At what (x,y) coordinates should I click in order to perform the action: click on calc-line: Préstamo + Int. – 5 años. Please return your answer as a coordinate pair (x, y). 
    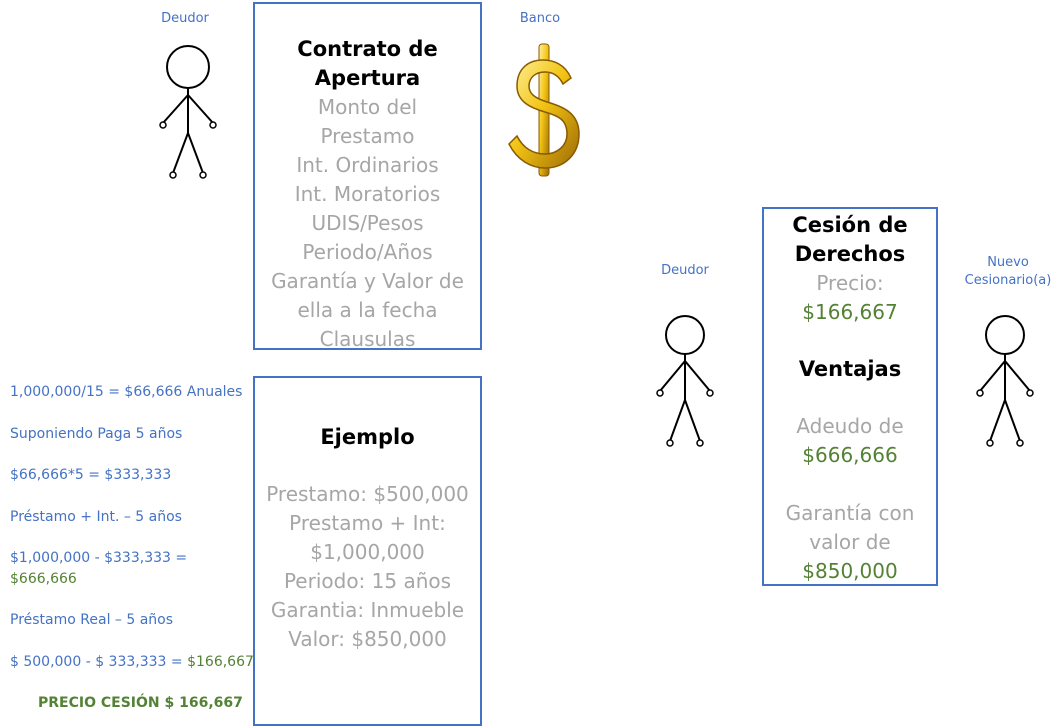
    Looking at the image, I should click on (96, 517).